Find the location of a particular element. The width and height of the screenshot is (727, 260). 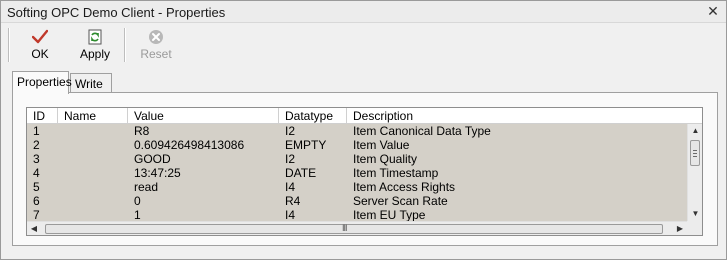

table-row: 1 R8 I2 Item Canonical Data Type is located at coordinates (357, 131).